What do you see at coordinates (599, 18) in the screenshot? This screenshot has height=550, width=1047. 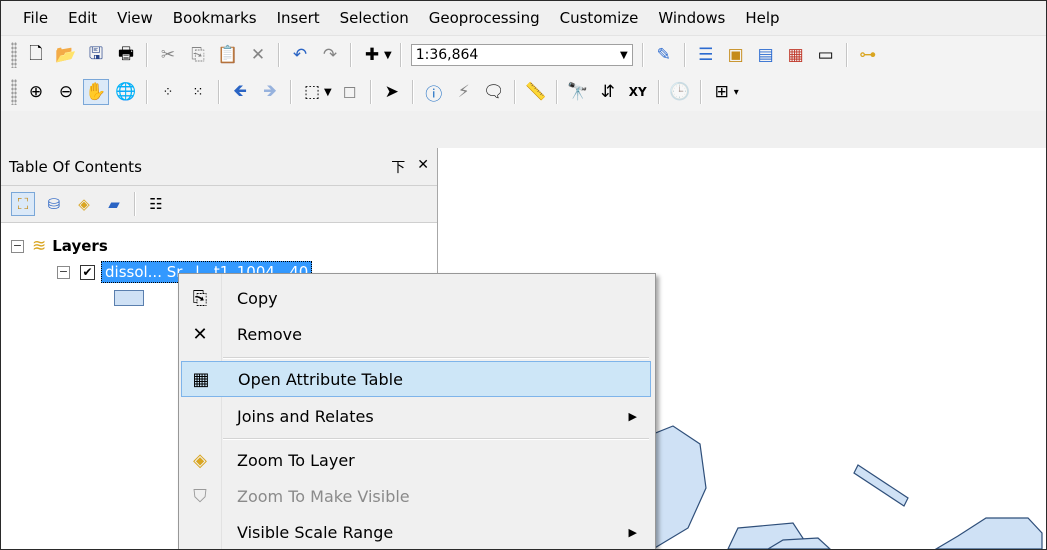 I see `menu-customize: Customize` at bounding box center [599, 18].